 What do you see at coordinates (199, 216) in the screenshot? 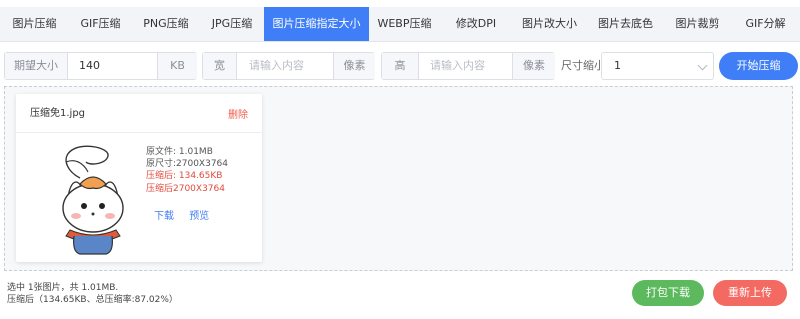
I see `preview-link: 预览` at bounding box center [199, 216].